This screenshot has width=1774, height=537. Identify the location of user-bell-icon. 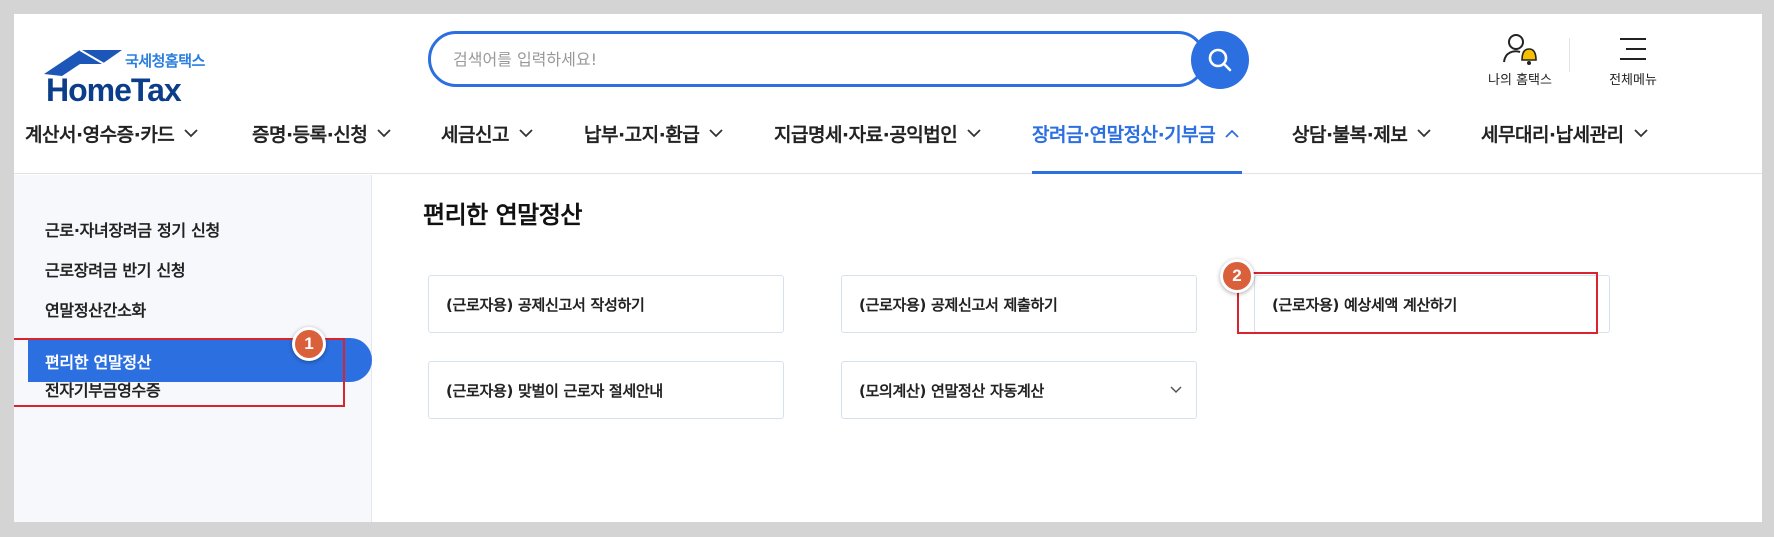
(1520, 49).